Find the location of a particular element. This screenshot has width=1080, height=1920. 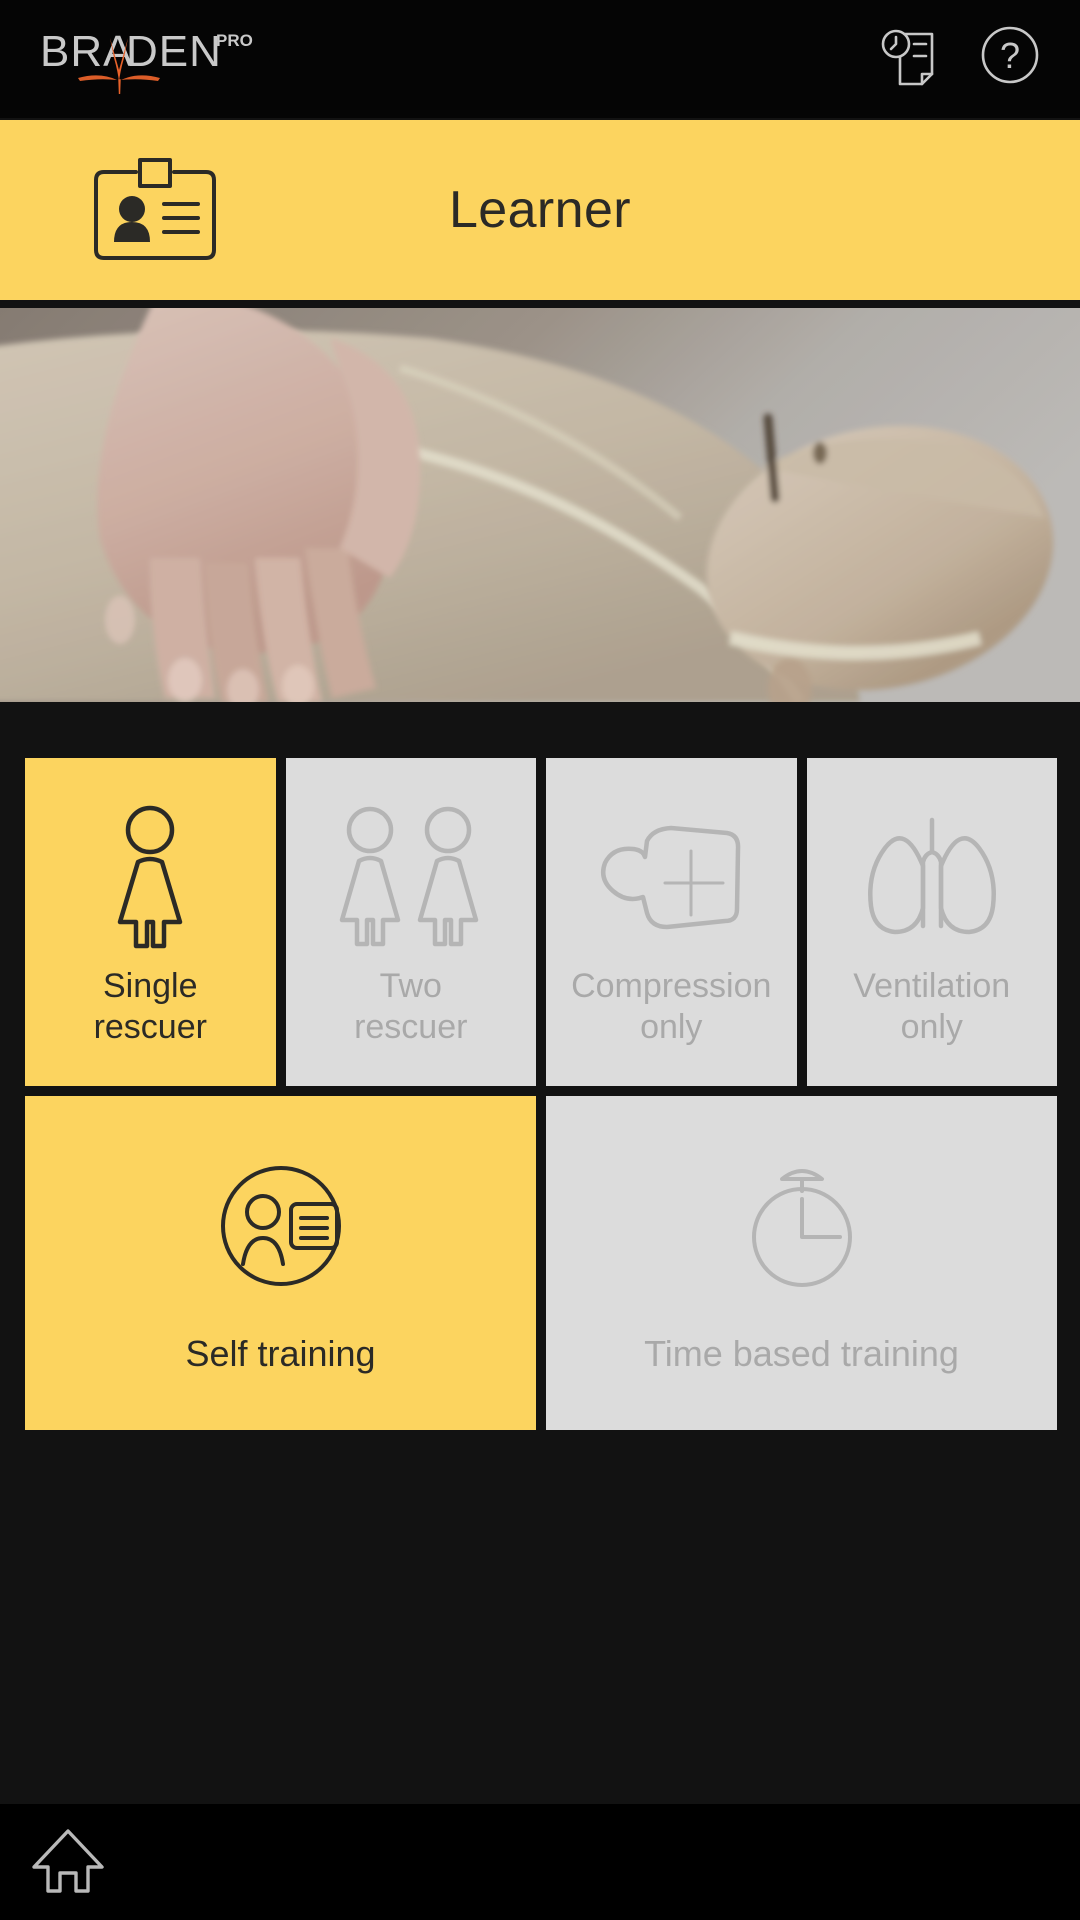

training-tile-time-based-training: Time based training is located at coordinates (801, 1263).